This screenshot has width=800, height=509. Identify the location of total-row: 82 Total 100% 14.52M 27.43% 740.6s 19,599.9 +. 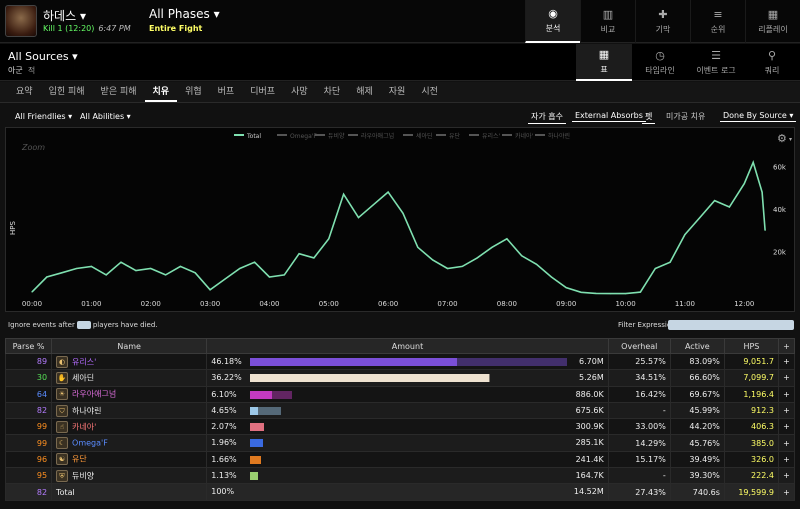
(400, 492).